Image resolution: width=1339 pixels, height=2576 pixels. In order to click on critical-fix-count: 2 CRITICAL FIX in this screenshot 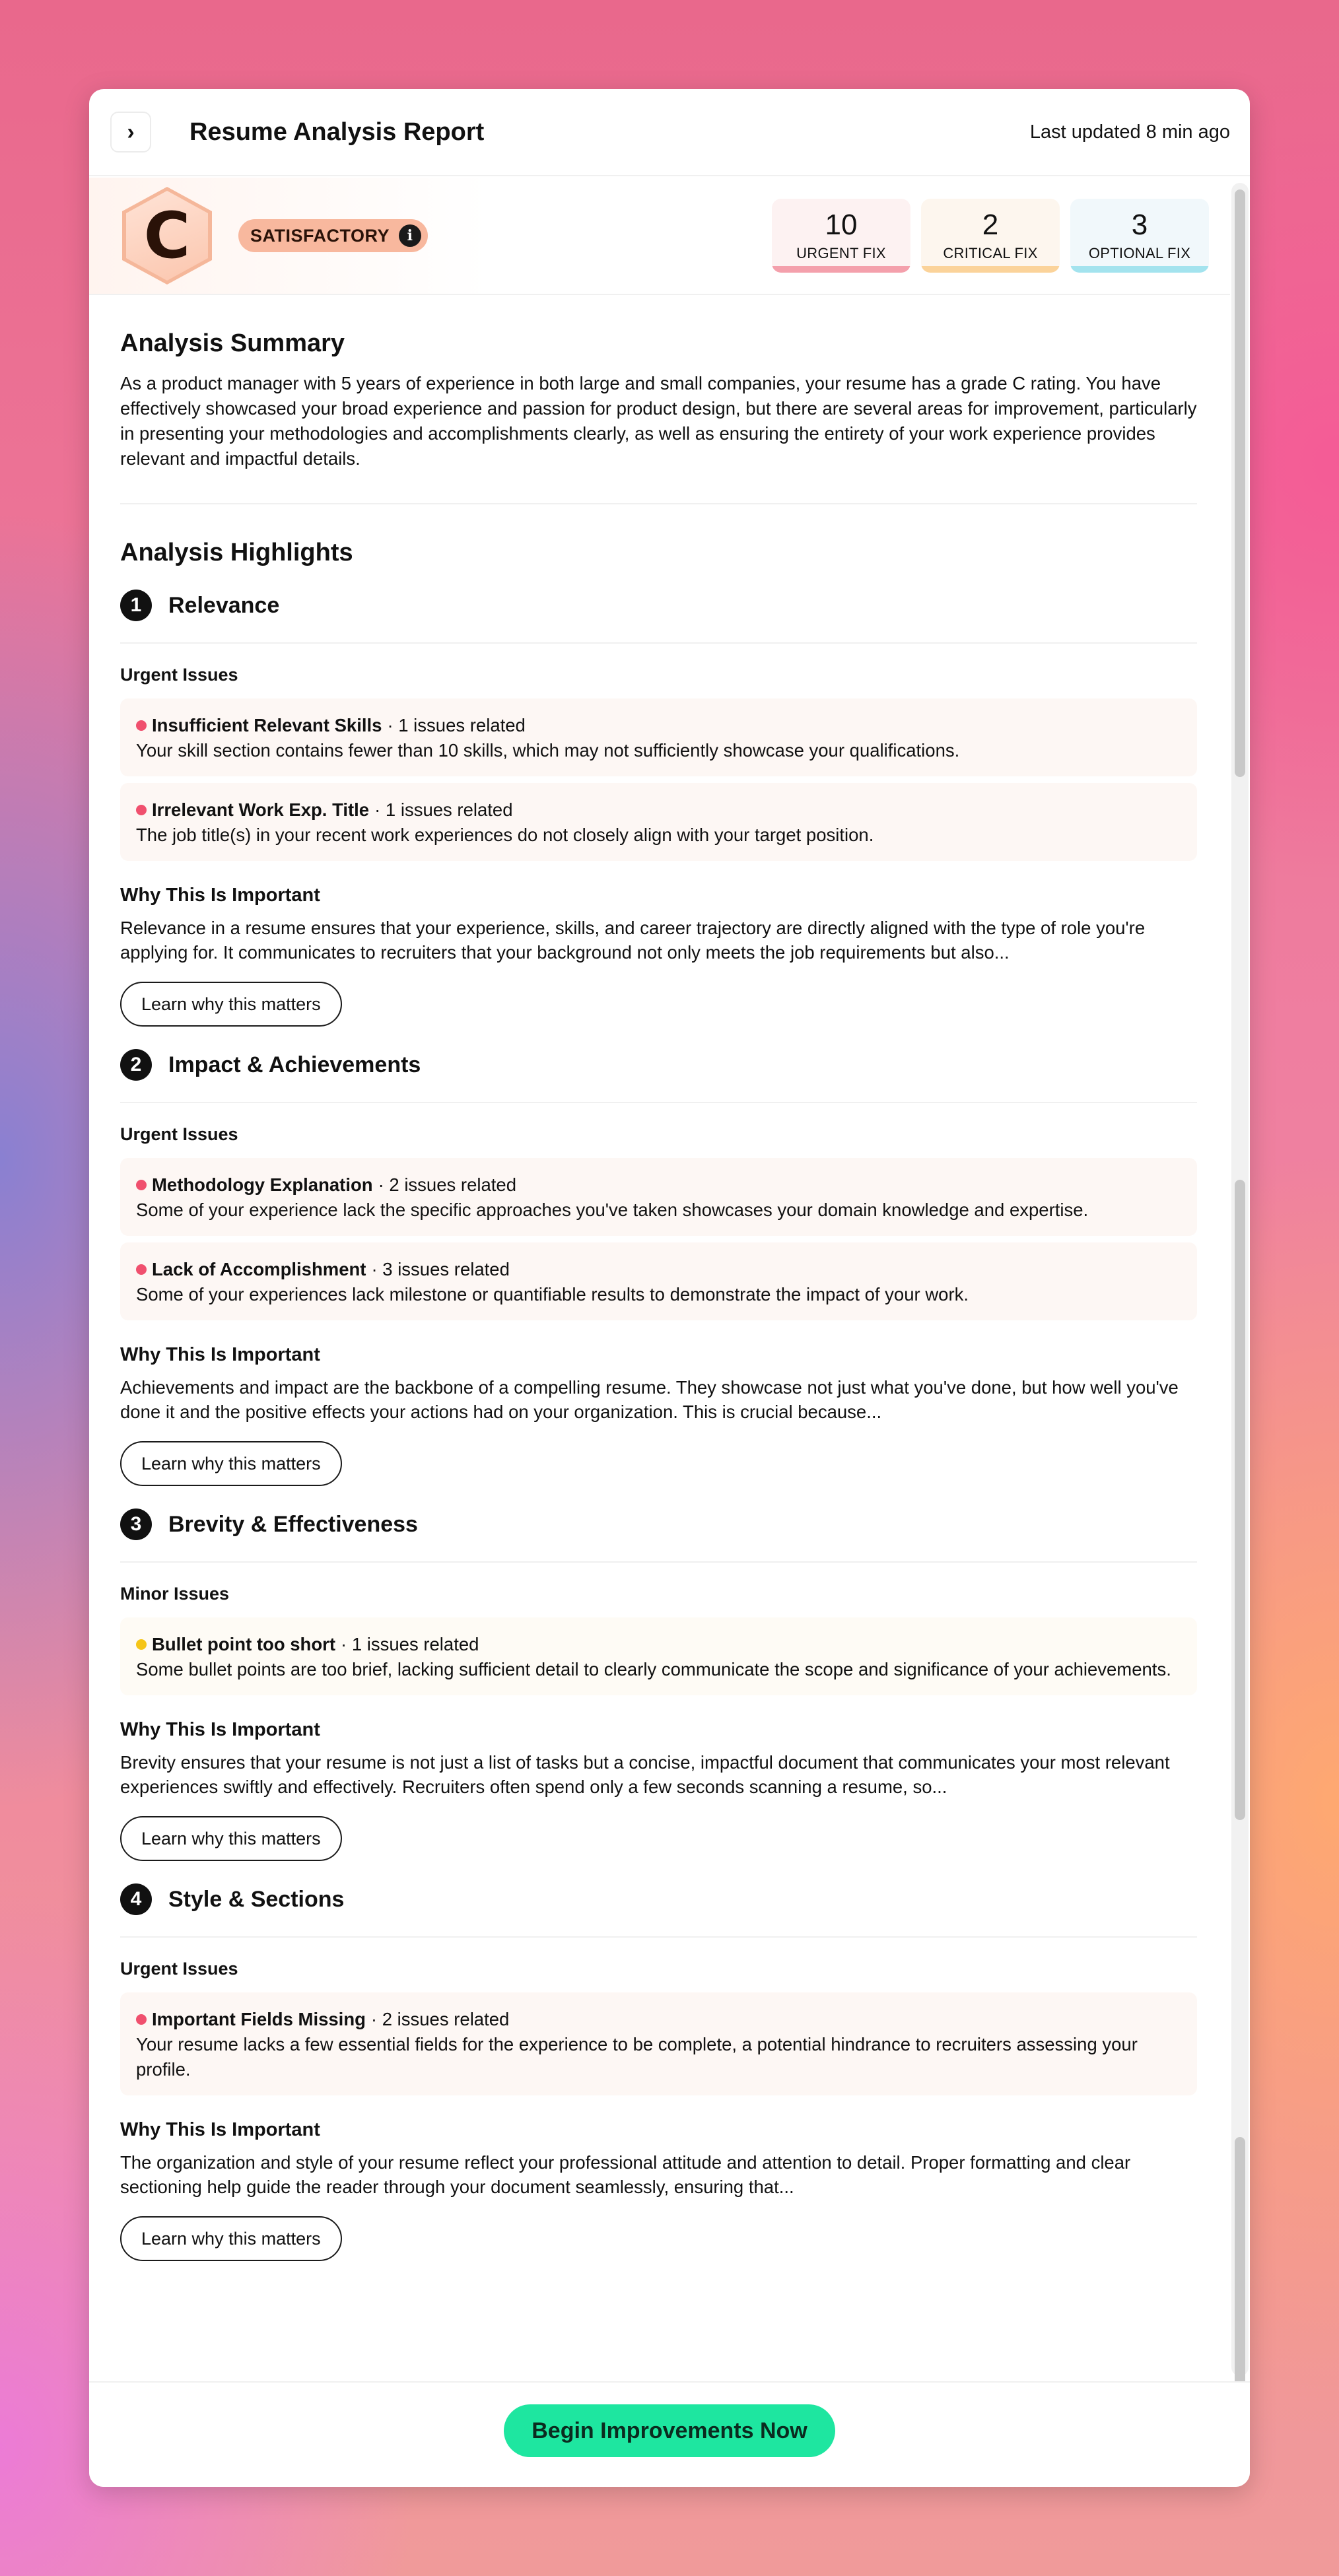, I will do `click(990, 236)`.